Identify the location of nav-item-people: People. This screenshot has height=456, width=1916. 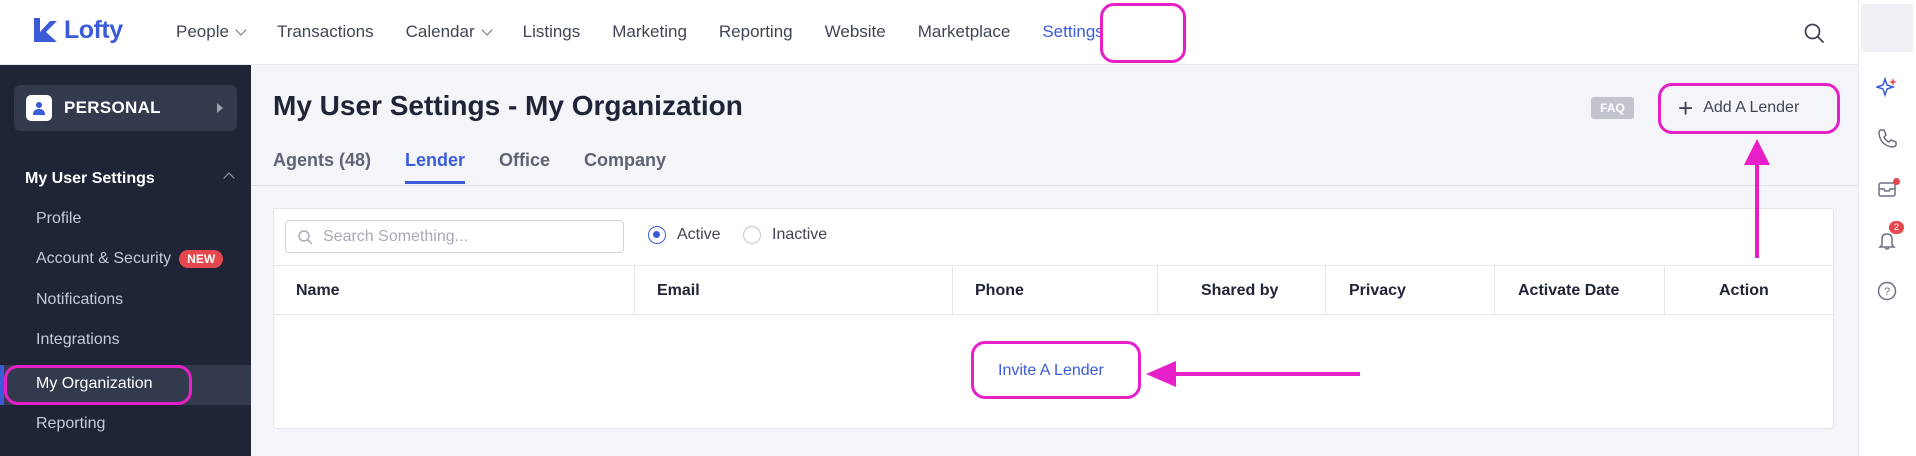
(211, 32).